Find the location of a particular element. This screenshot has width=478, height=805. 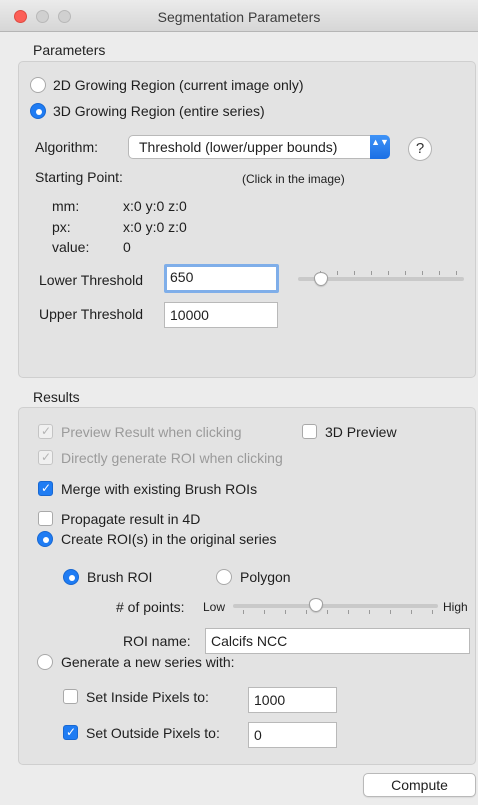

mm-value: x:0 y:0 z:0 is located at coordinates (155, 206).